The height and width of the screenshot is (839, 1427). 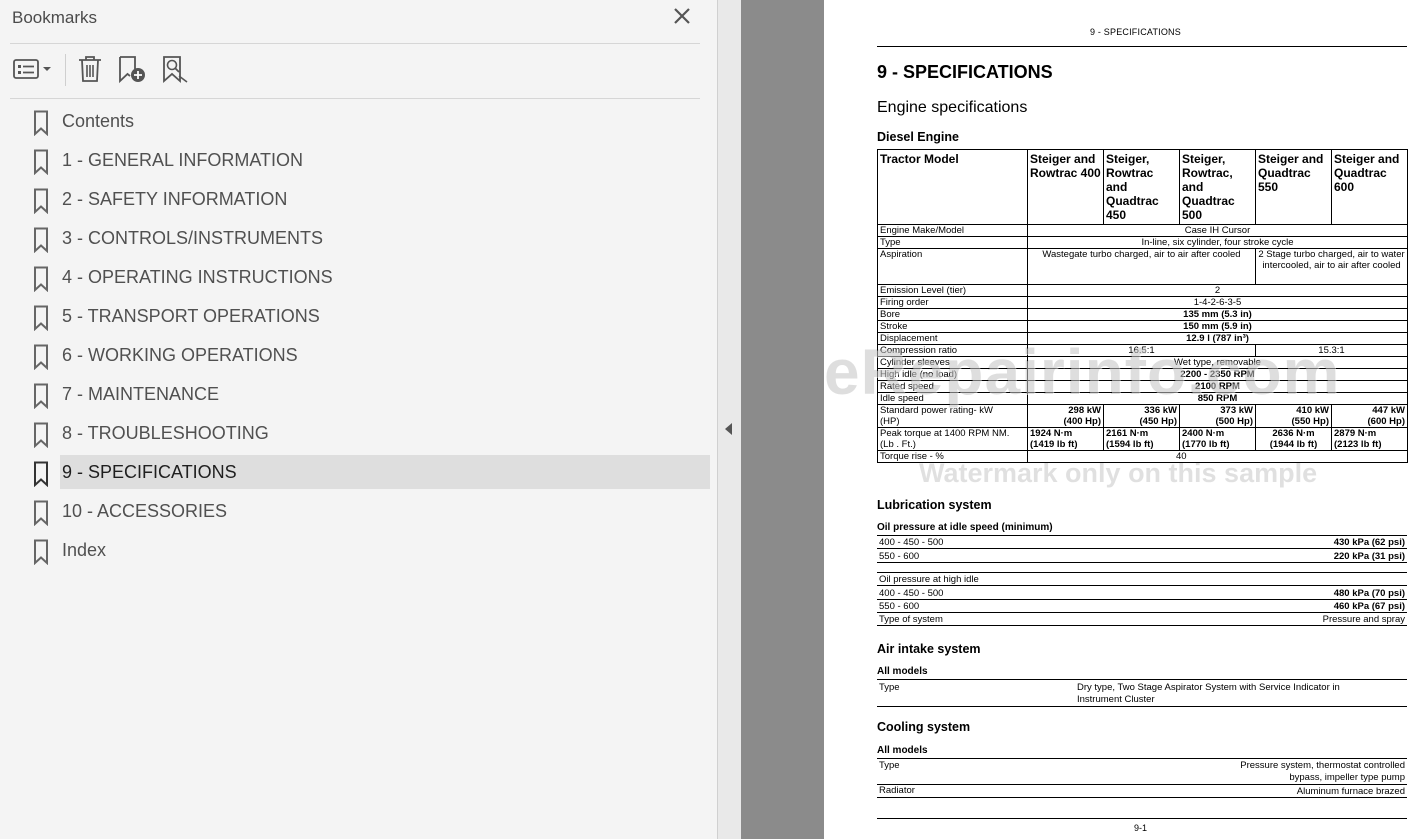 I want to click on item-value: Pressure system, thermostat controlled, so click(x=1322, y=765).